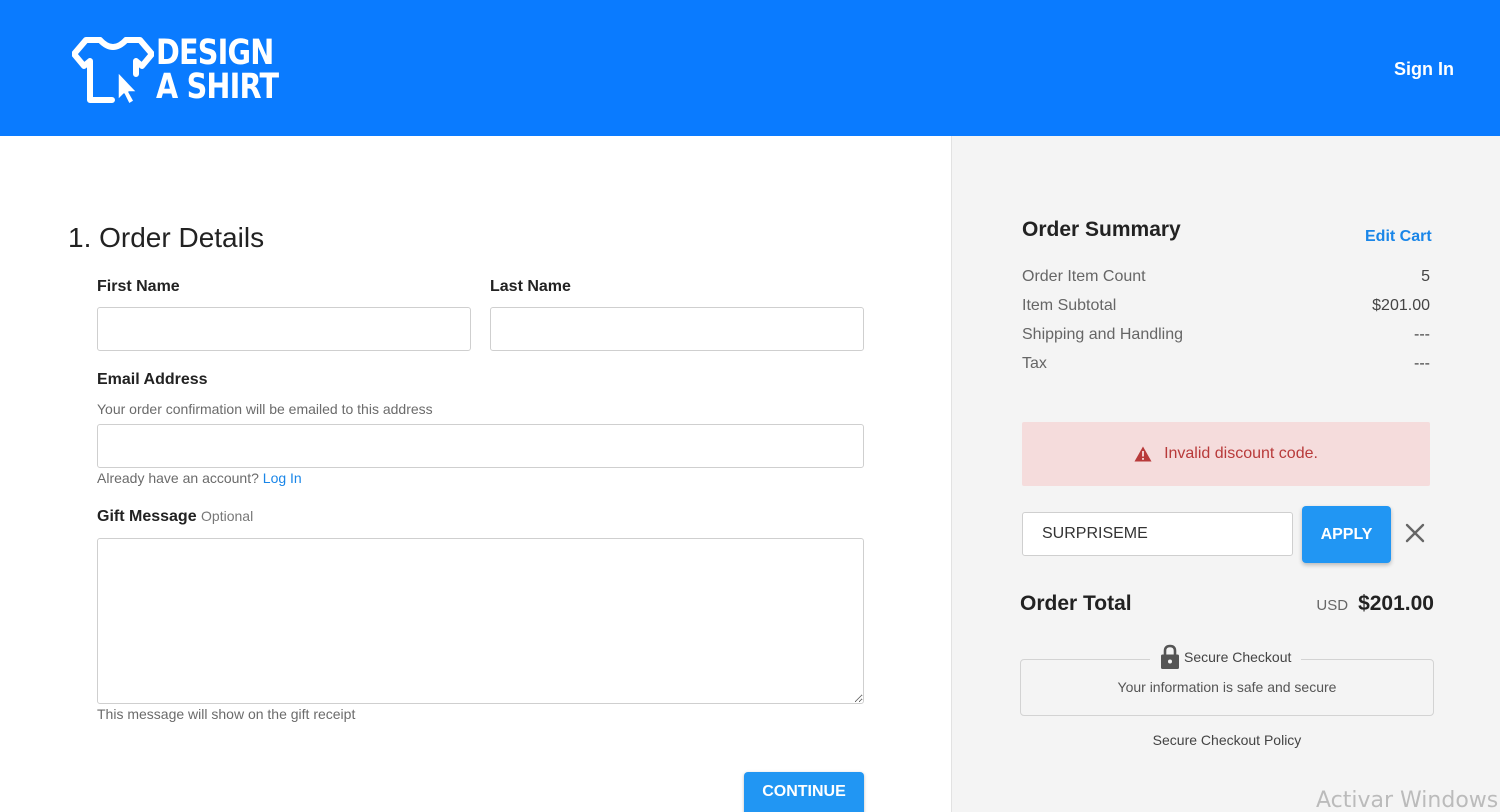 The image size is (1500, 812). What do you see at coordinates (530, 286) in the screenshot?
I see `last-name-label: Last Name` at bounding box center [530, 286].